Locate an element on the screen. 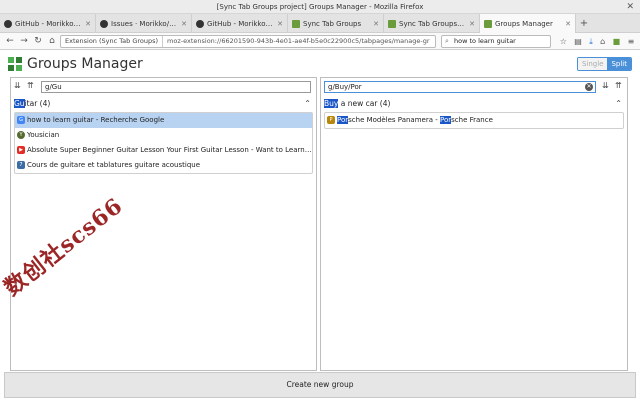  google-favicon-icon: G is located at coordinates (21, 120).